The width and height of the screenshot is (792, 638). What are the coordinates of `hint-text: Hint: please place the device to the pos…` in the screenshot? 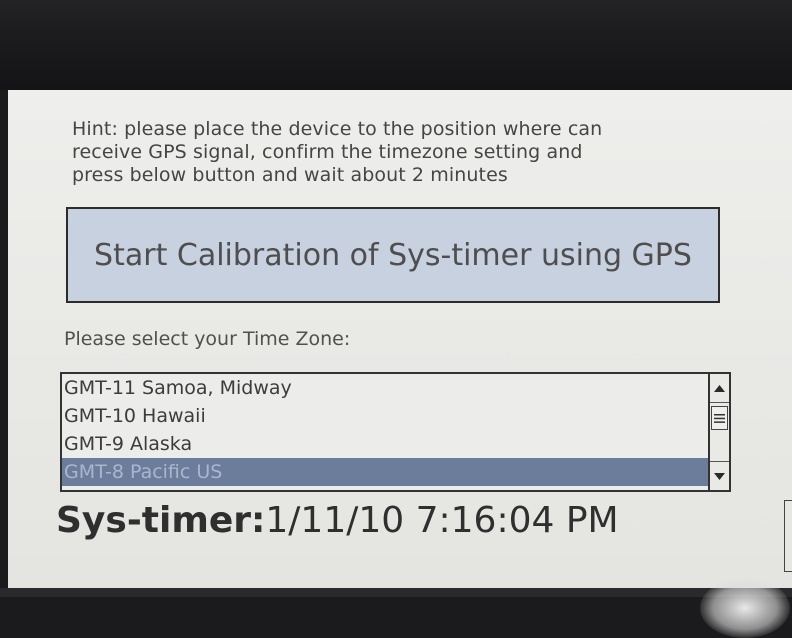 It's located at (392, 152).